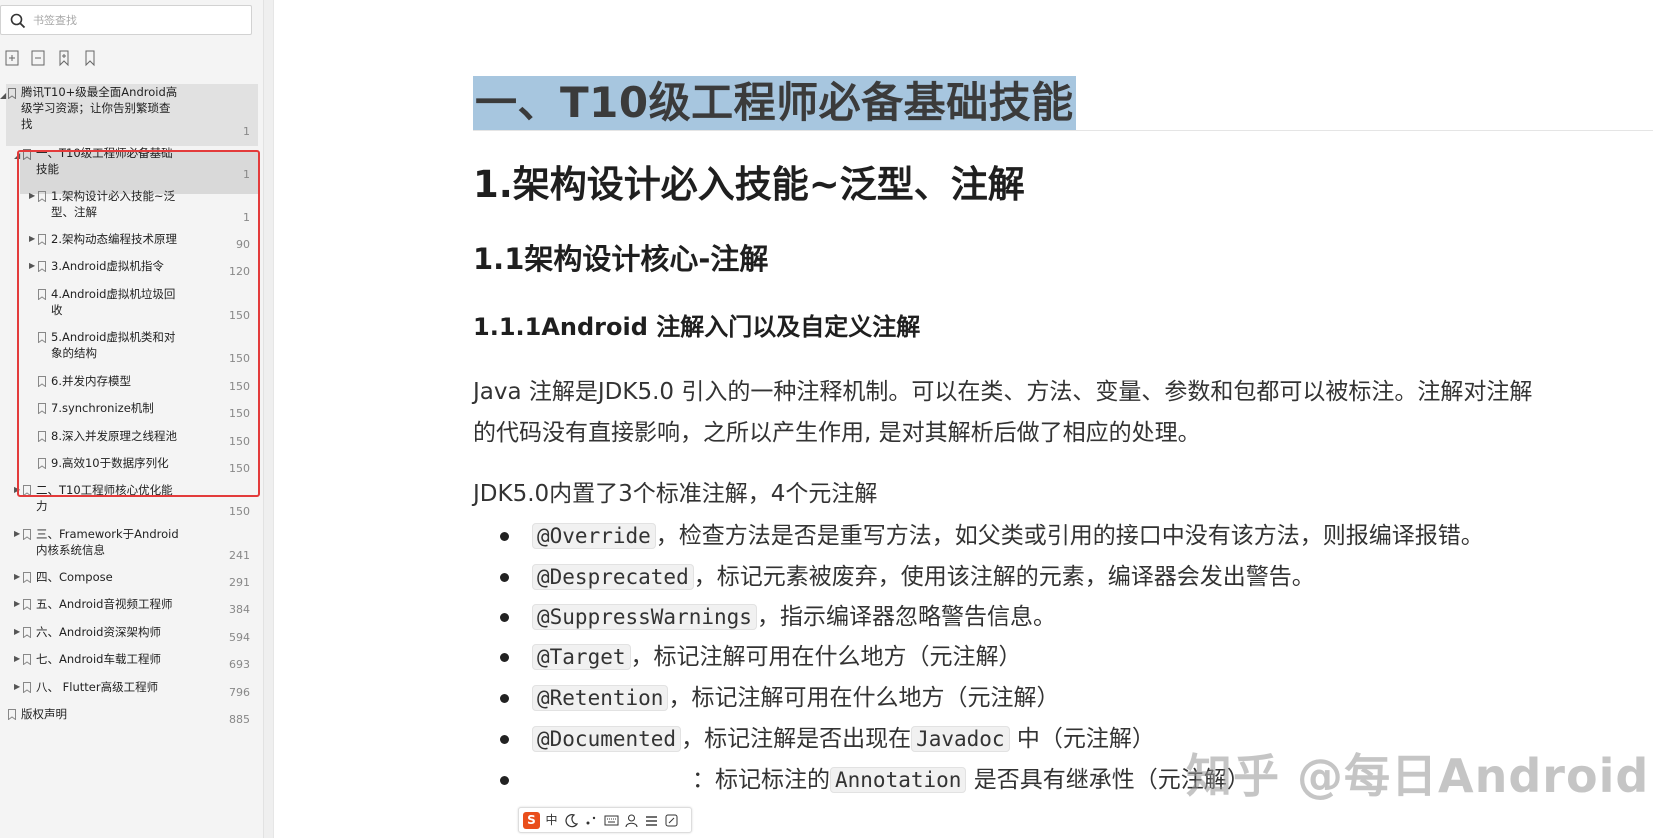 The height and width of the screenshot is (838, 1663). What do you see at coordinates (761, 780) in the screenshot?
I see `list-item-text: ：标记标注的` at bounding box center [761, 780].